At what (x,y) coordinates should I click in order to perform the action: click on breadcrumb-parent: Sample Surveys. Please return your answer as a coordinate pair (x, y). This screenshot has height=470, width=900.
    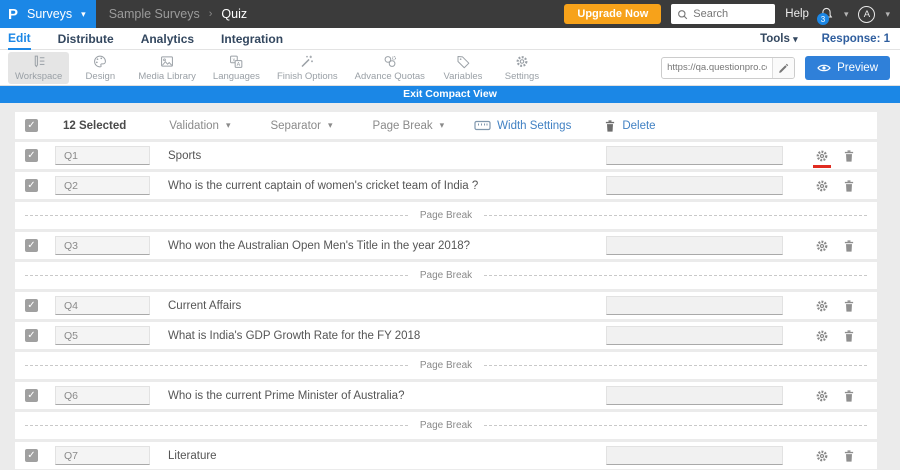
    Looking at the image, I should click on (154, 14).